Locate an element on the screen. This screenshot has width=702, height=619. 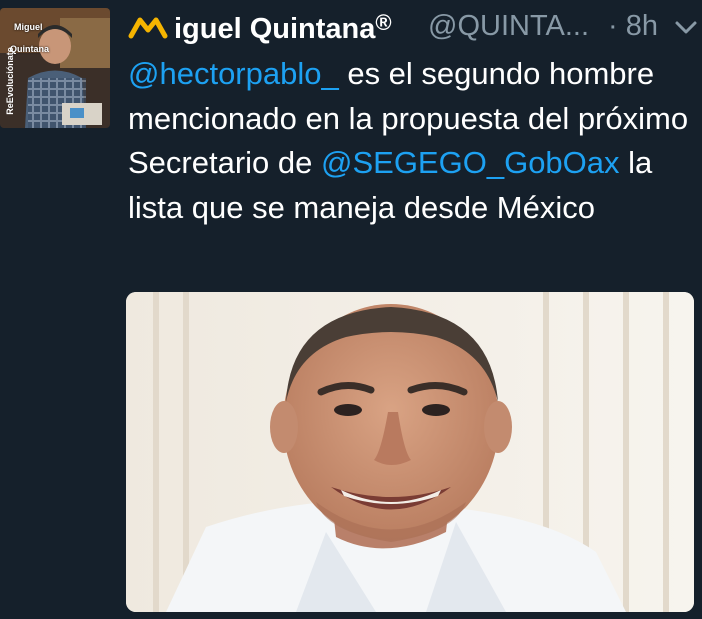
avatar-overlay-name-line1: Miguel is located at coordinates (28, 27).